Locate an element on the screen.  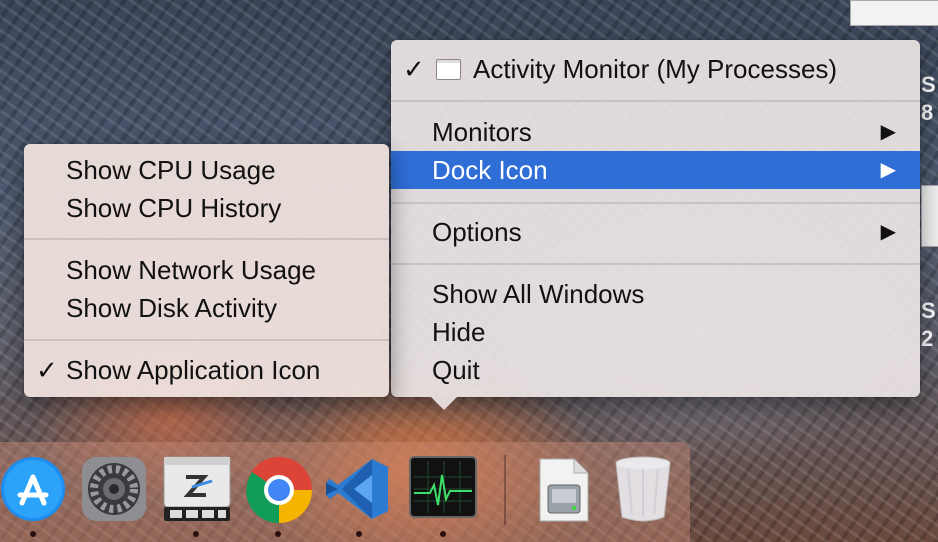
menu-item-show-network-usage: Show Network Usage is located at coordinates (206, 270).